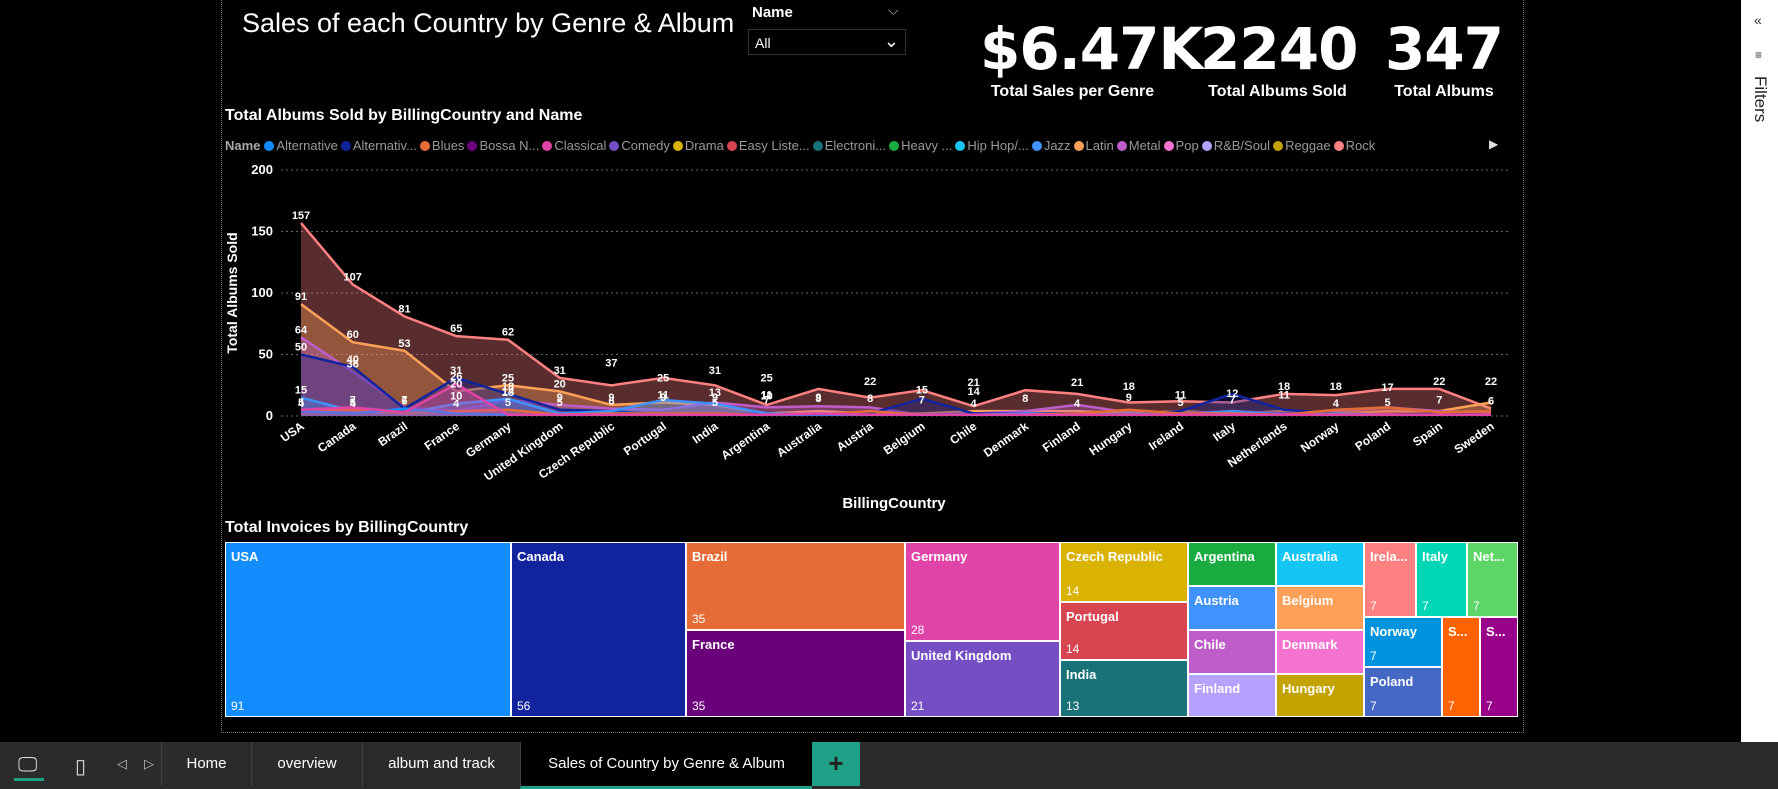 This screenshot has height=789, width=1778. I want to click on tab-scroll-right-icon: ▷, so click(149, 764).